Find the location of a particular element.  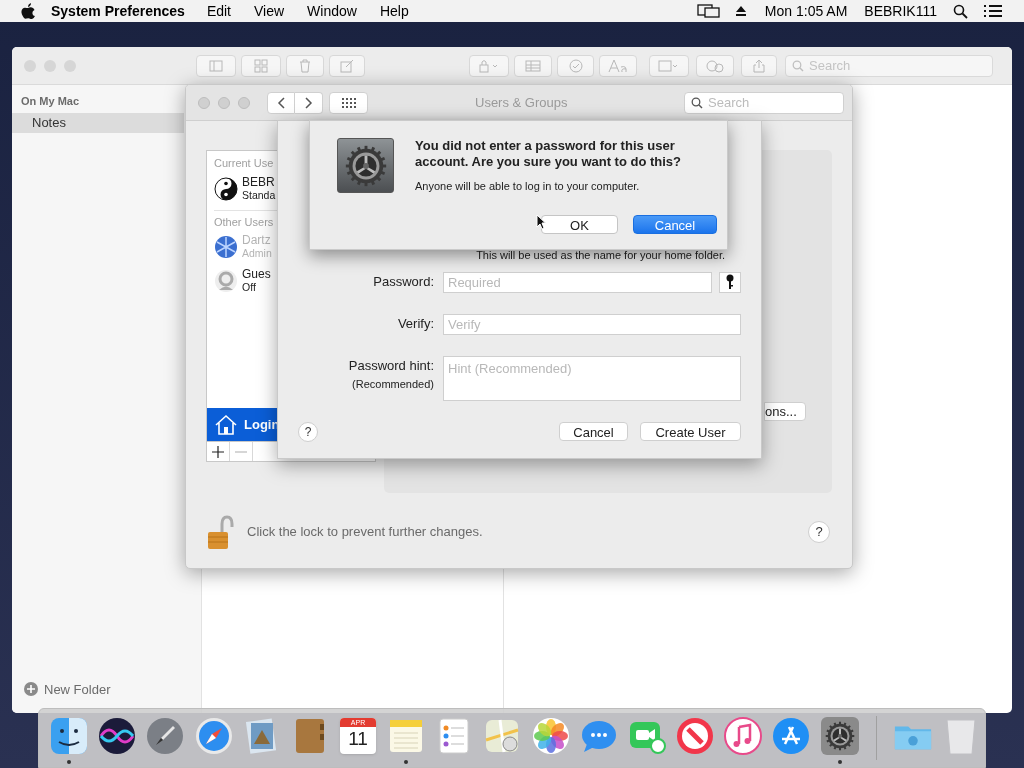

field-sublabel: (Recommended) is located at coordinates (393, 384).